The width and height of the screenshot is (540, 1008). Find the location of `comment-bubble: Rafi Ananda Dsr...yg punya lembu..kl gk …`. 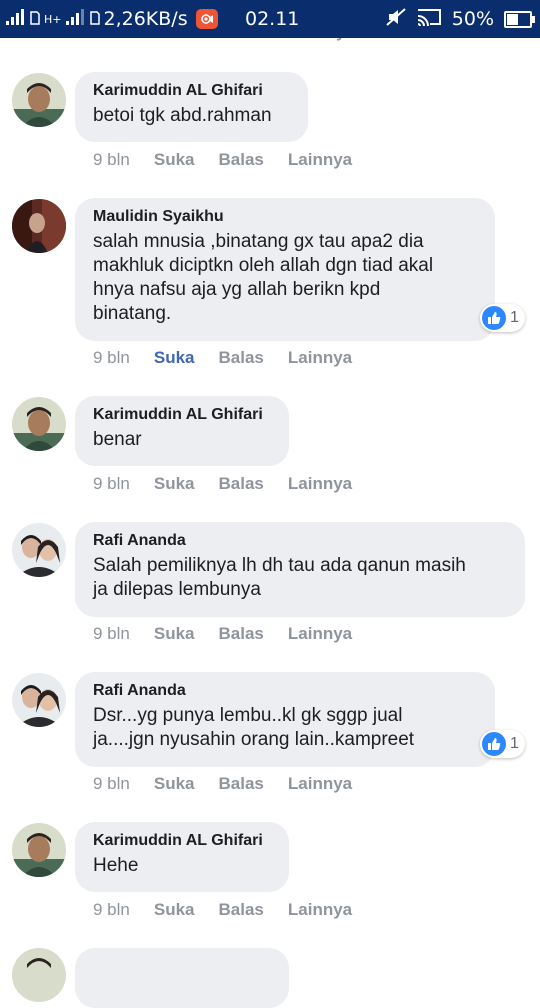

comment-bubble: Rafi Ananda Dsr...yg punya lembu..kl gk … is located at coordinates (285, 719).